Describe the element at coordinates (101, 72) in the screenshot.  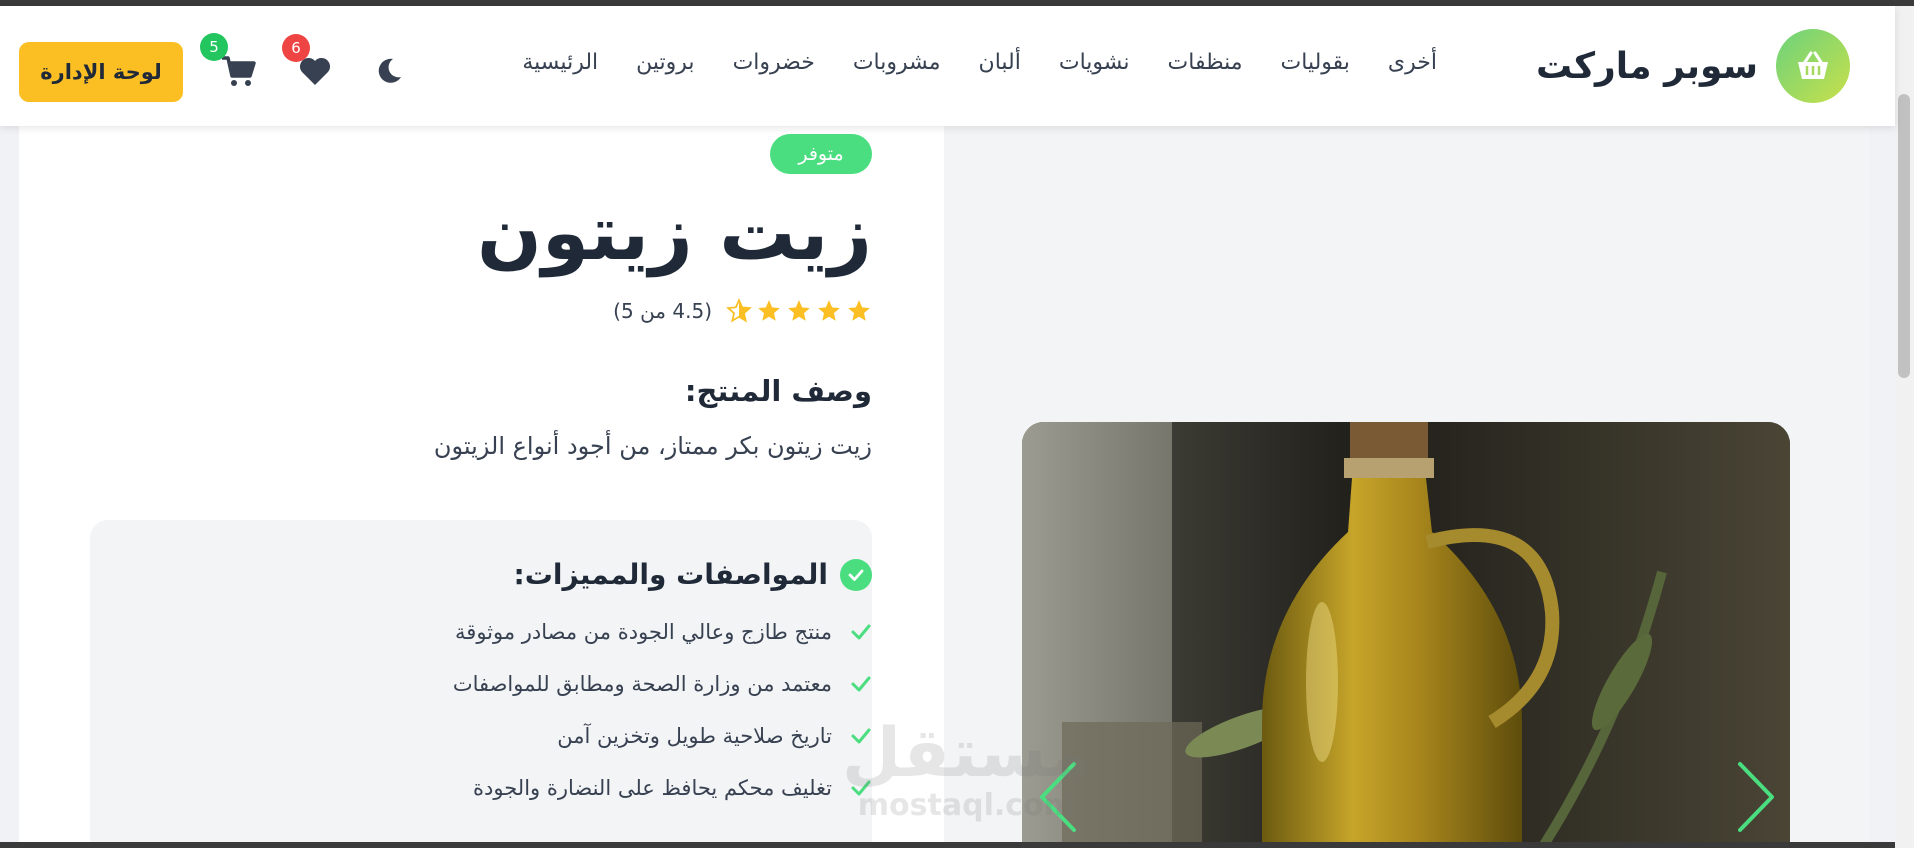
I see `admin-dashboard-button: لوحة الإدارة` at that location.